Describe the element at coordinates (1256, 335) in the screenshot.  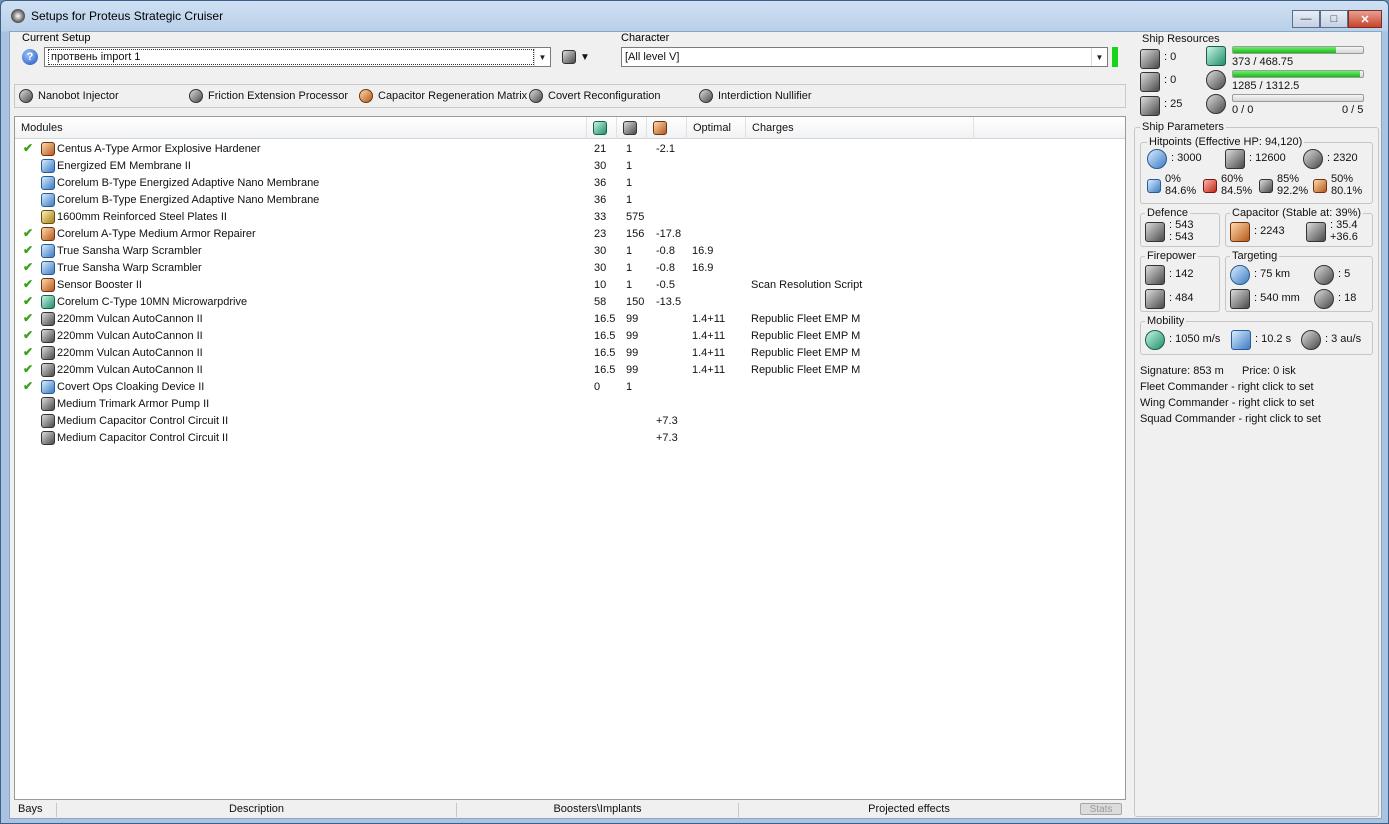
I see `mobility-group: Mobility : 1050 m/s : 10.2 s : 3 au/s` at that location.